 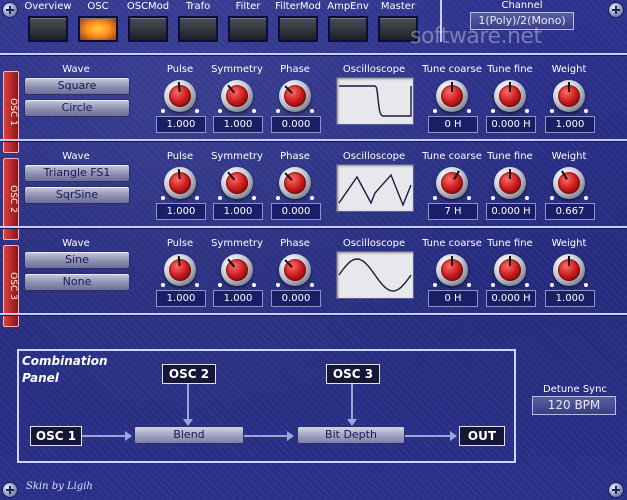 What do you see at coordinates (77, 108) in the screenshot?
I see `wave-secondary-selector: Circle` at bounding box center [77, 108].